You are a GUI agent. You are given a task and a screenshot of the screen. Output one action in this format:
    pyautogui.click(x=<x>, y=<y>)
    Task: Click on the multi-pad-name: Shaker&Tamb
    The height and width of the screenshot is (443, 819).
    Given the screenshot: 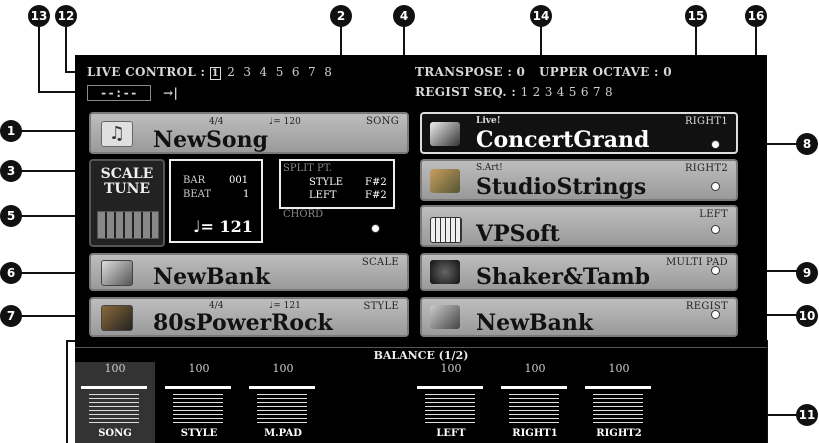 What is the action you would take?
    pyautogui.click(x=563, y=277)
    